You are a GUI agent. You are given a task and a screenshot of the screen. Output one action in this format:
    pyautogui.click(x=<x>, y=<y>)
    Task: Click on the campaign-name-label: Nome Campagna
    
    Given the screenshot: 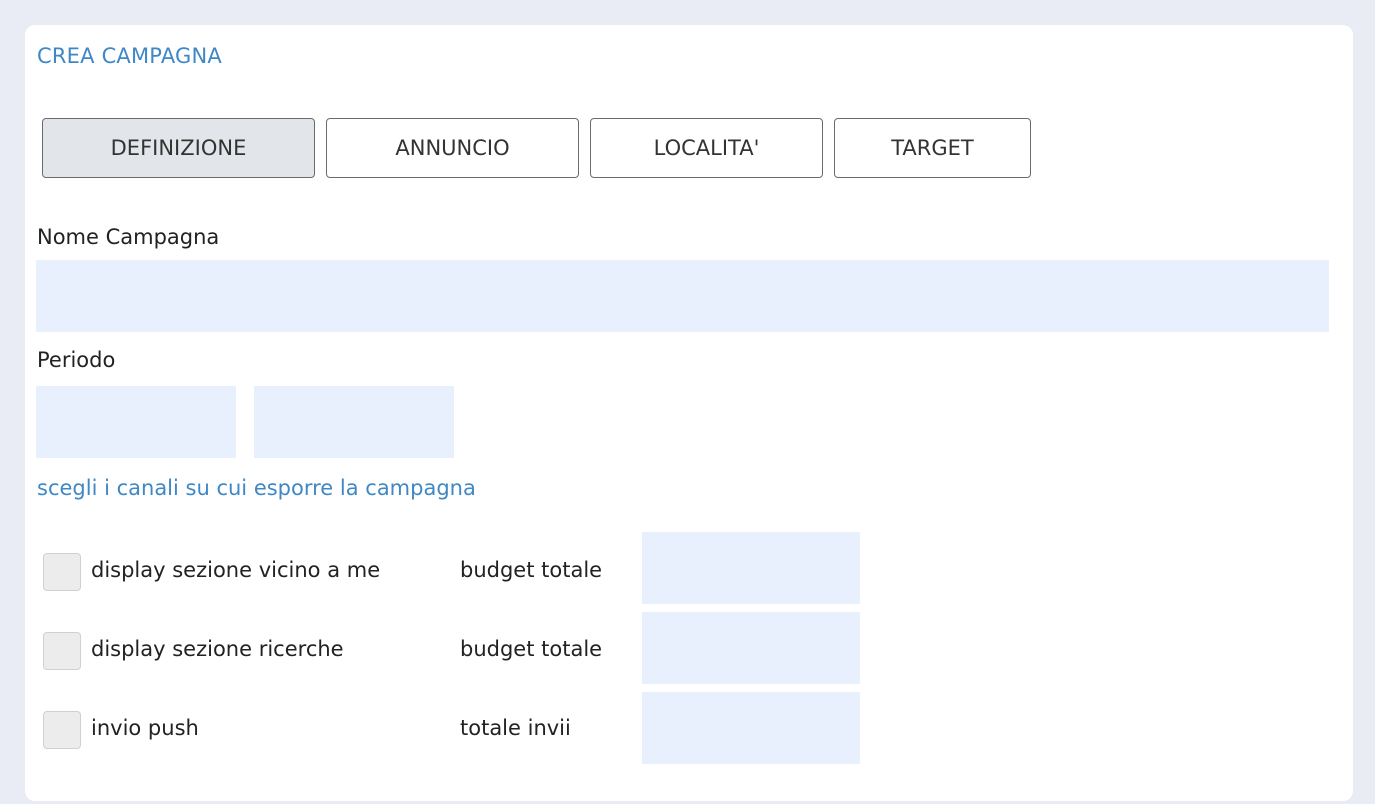 What is the action you would take?
    pyautogui.click(x=128, y=237)
    